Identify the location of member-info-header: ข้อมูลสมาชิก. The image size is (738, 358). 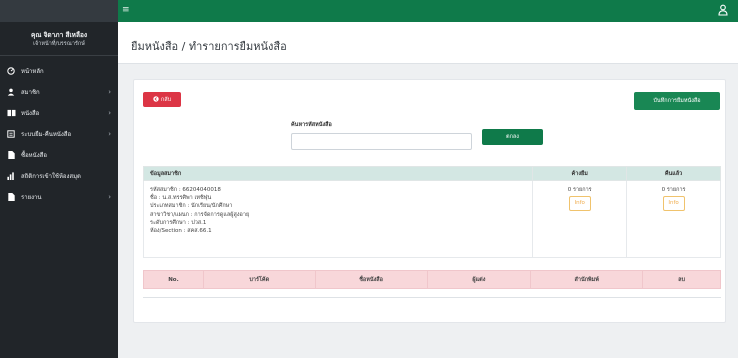
(338, 173).